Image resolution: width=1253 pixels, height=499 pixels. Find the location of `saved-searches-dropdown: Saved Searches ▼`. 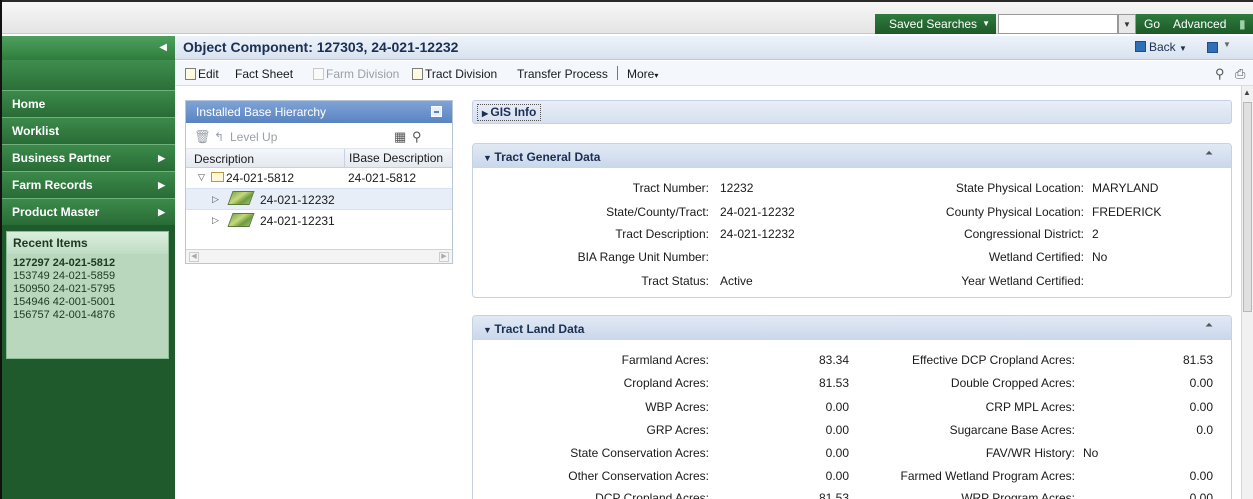

saved-searches-dropdown: Saved Searches ▼ is located at coordinates (935, 24).